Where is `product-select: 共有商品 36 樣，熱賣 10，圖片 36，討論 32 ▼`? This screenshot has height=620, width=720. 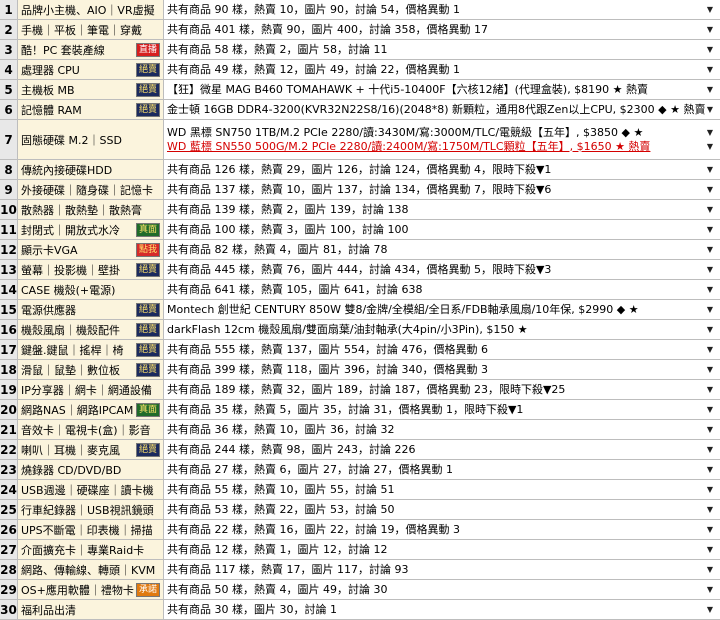 product-select: 共有商品 36 樣，熱賣 10，圖片 36，討論 32 ▼ is located at coordinates (442, 430).